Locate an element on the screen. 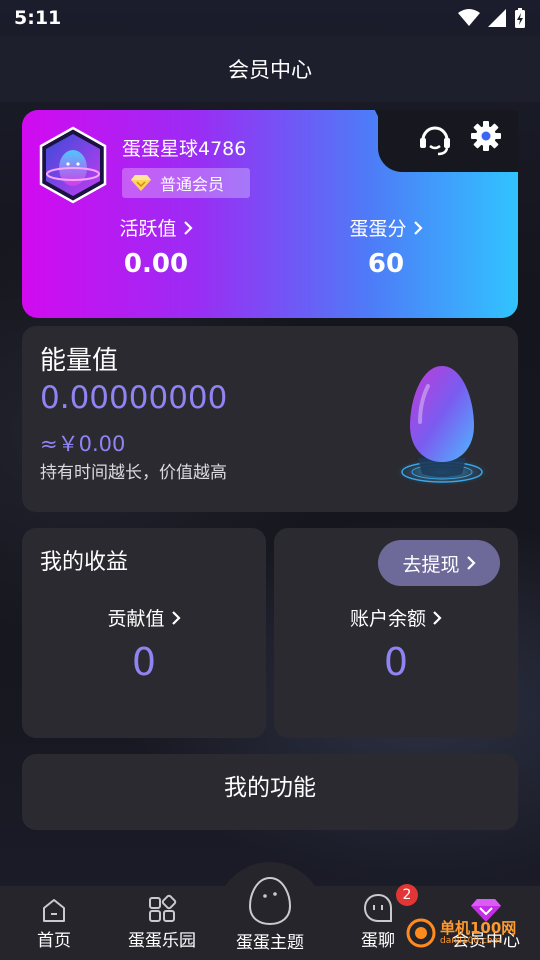 This screenshot has width=540, height=960. battery-icon is located at coordinates (520, 18).